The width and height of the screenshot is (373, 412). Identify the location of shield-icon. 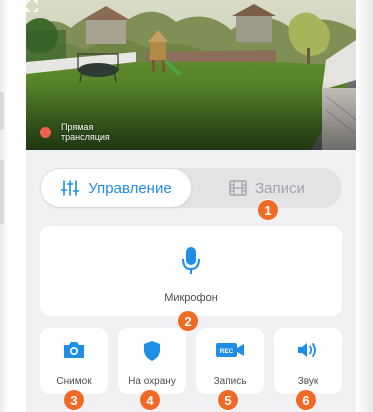
(152, 351).